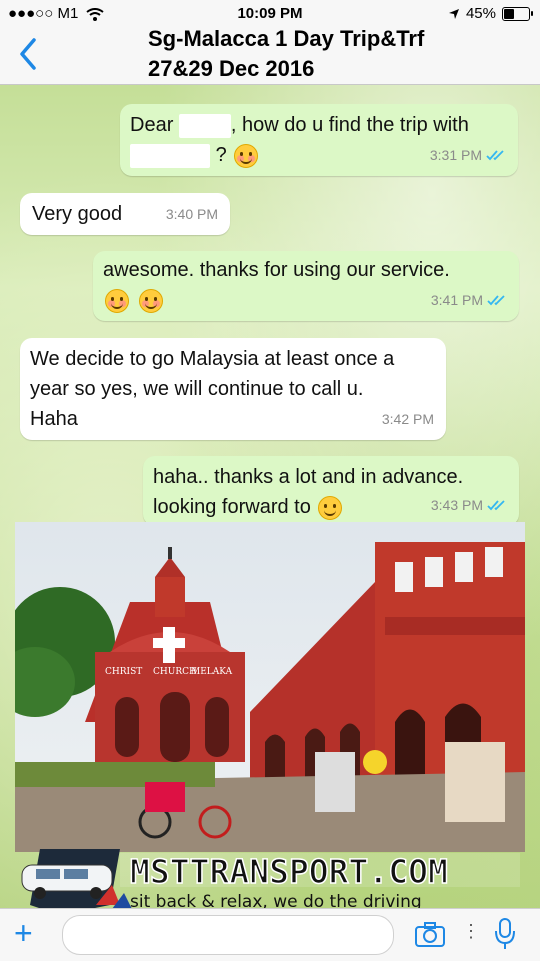 The height and width of the screenshot is (961, 540). Describe the element at coordinates (286, 38) in the screenshot. I see `chat-title-line-1: Sg-Malacca 1 Day Trip&Trf` at that location.